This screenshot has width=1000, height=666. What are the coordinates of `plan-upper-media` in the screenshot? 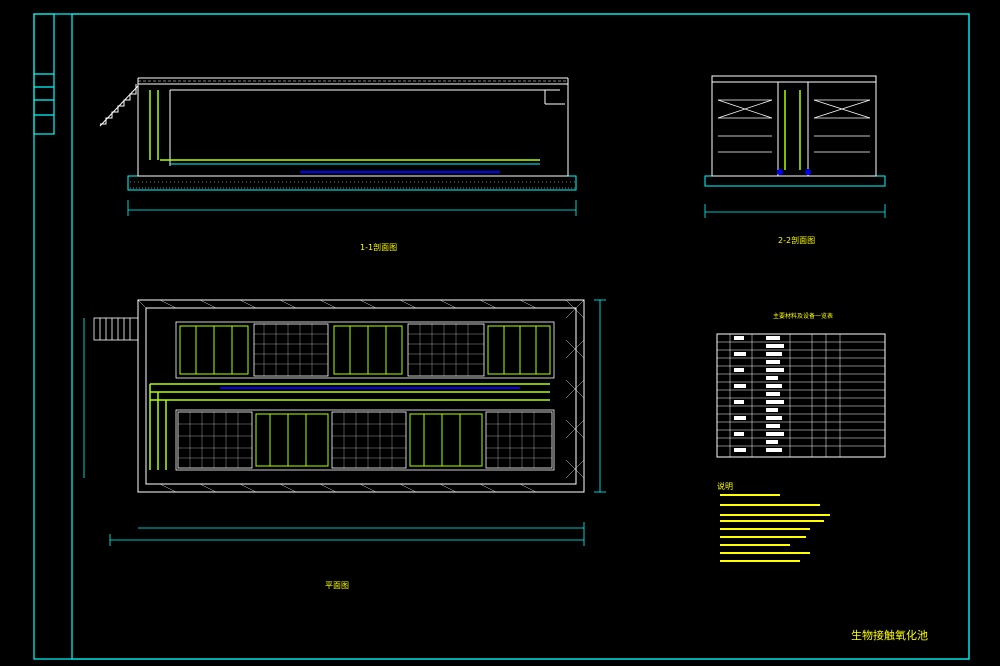 It's located at (365, 350).